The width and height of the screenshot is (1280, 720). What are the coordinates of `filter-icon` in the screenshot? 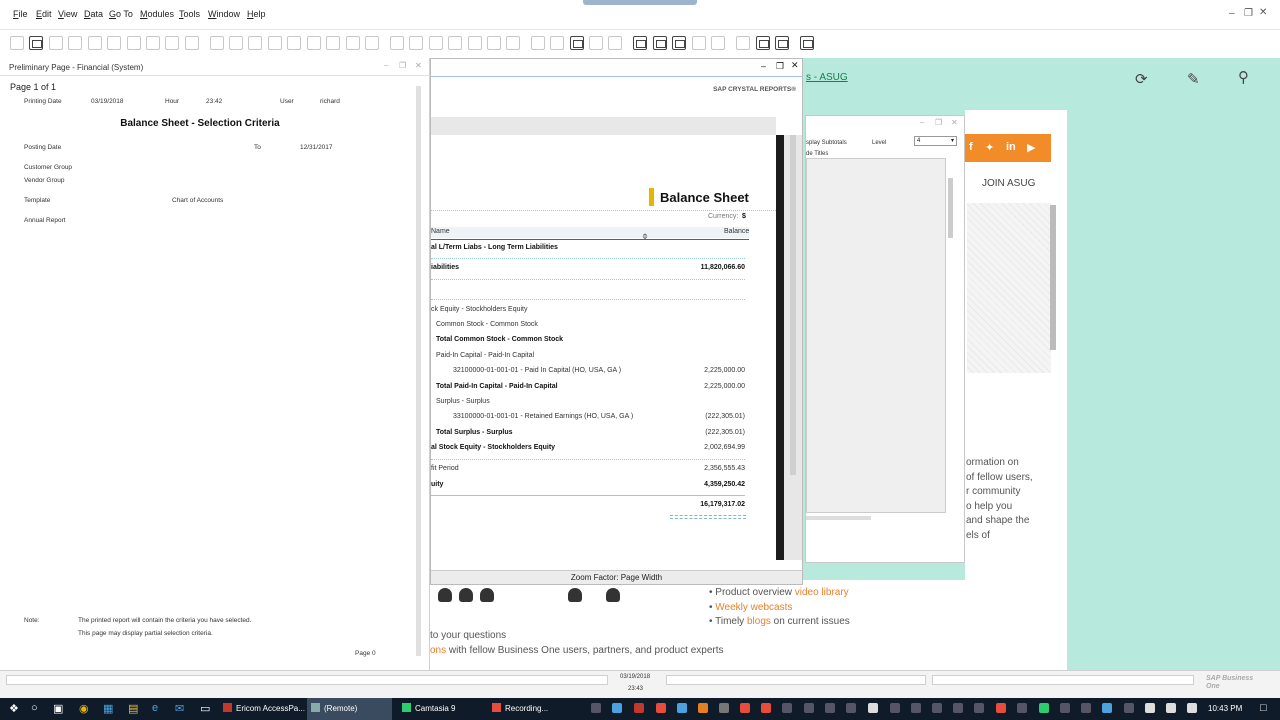 It's located at (353, 43).